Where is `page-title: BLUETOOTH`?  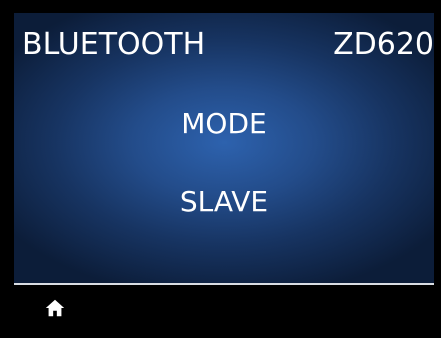
page-title: BLUETOOTH is located at coordinates (114, 44).